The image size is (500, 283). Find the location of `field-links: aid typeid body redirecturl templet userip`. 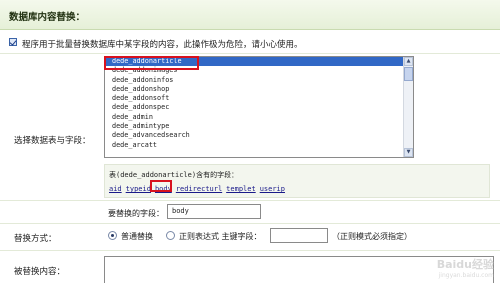

field-links: aid typeid body redirecturl templet userip is located at coordinates (199, 188).